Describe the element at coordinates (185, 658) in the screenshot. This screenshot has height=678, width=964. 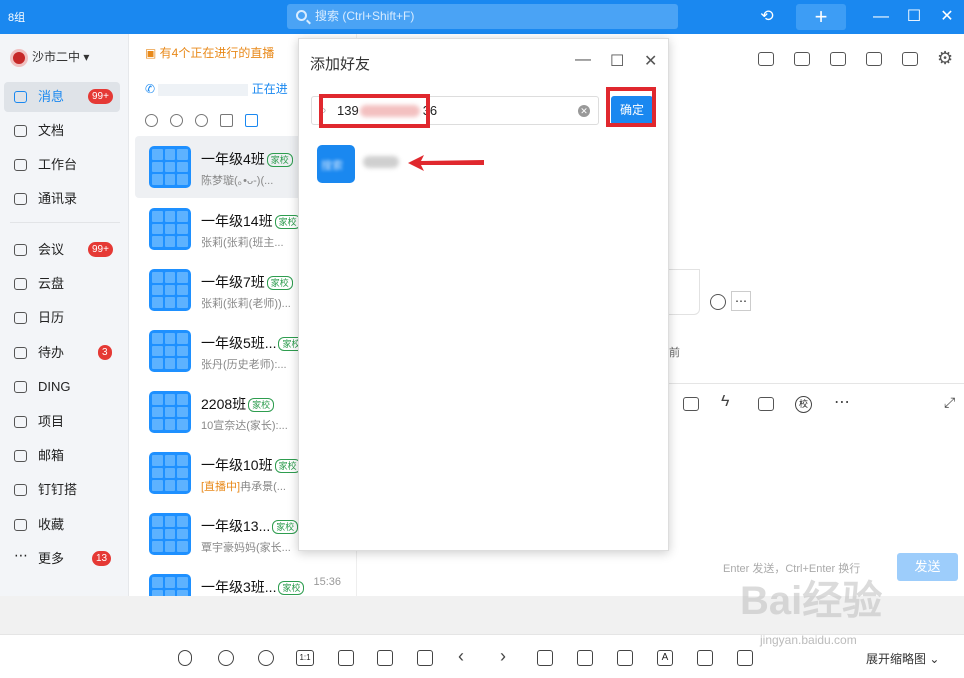
I see `mouse-icon` at that location.